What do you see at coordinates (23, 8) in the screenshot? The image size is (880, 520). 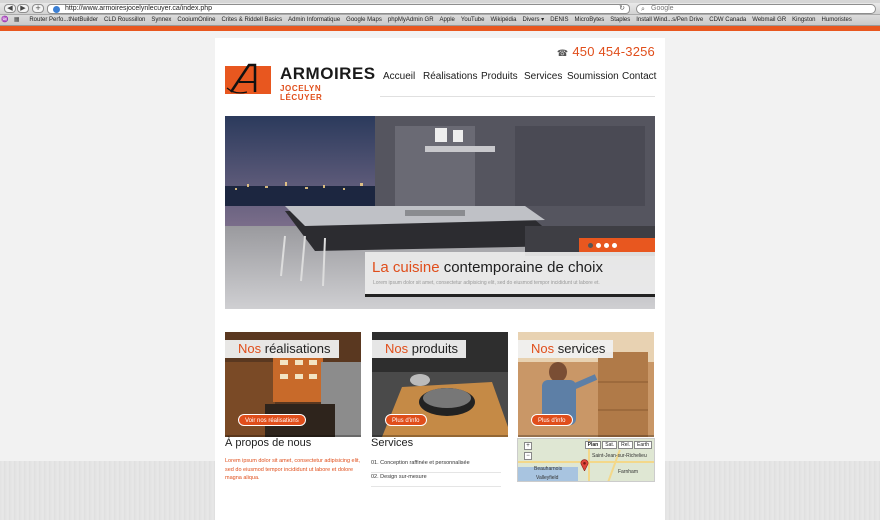 I see `forward-icon: ▶` at bounding box center [23, 8].